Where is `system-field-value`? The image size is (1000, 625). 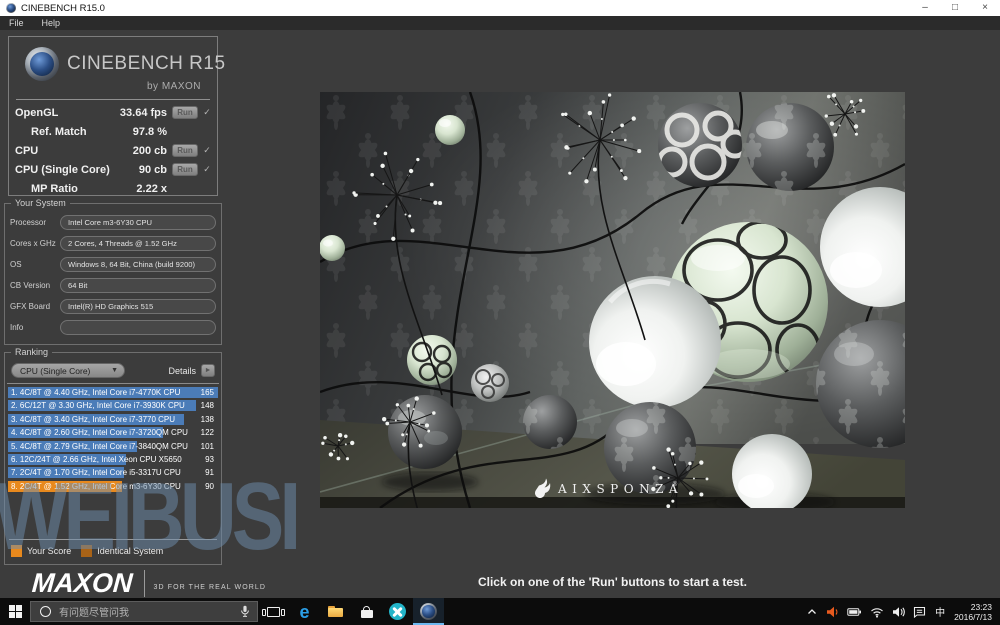 system-field-value is located at coordinates (138, 327).